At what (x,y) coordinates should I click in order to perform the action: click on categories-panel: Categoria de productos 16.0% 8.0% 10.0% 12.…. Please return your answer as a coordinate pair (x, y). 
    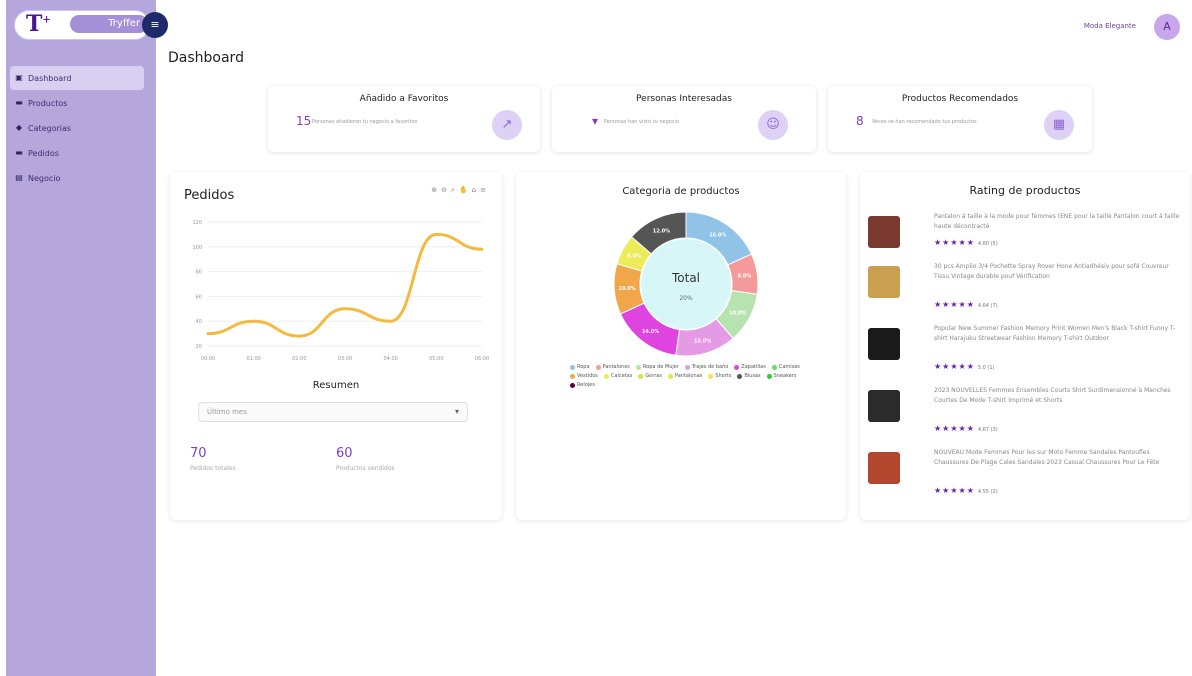
    Looking at the image, I should click on (681, 346).